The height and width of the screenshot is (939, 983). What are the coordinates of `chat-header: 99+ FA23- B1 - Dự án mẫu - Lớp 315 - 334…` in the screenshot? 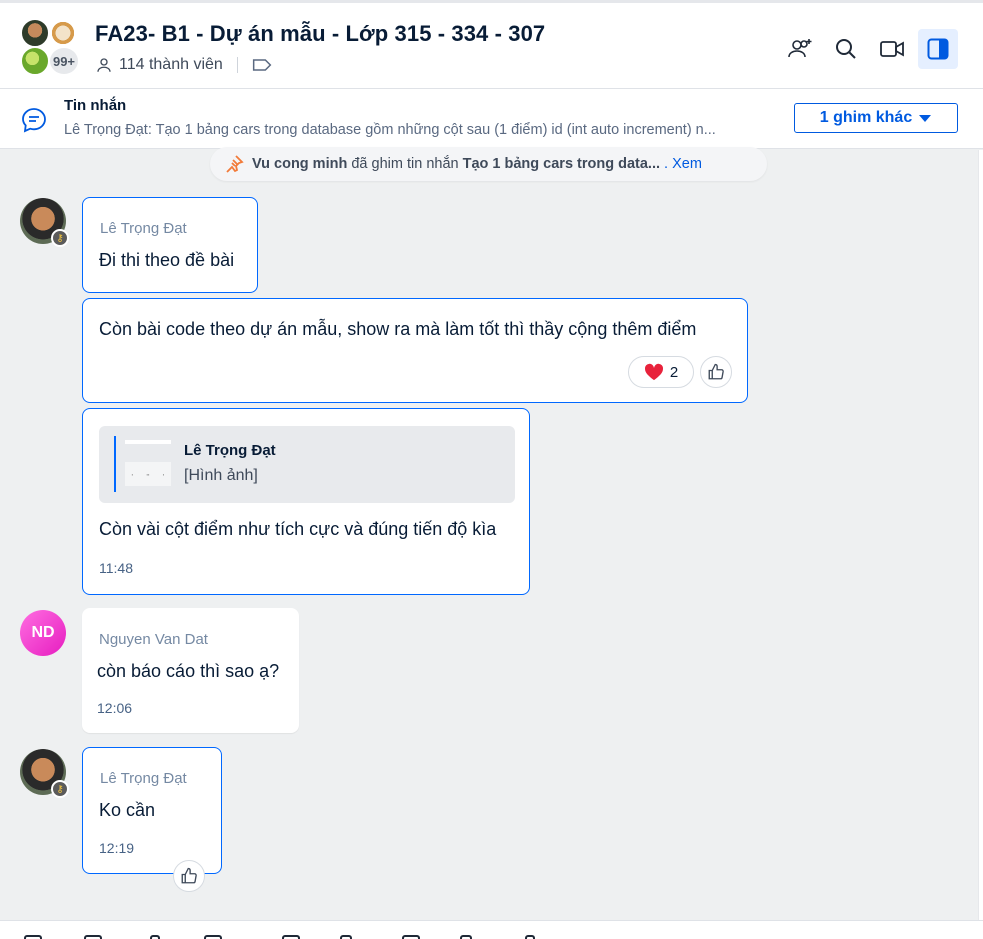 It's located at (491, 44).